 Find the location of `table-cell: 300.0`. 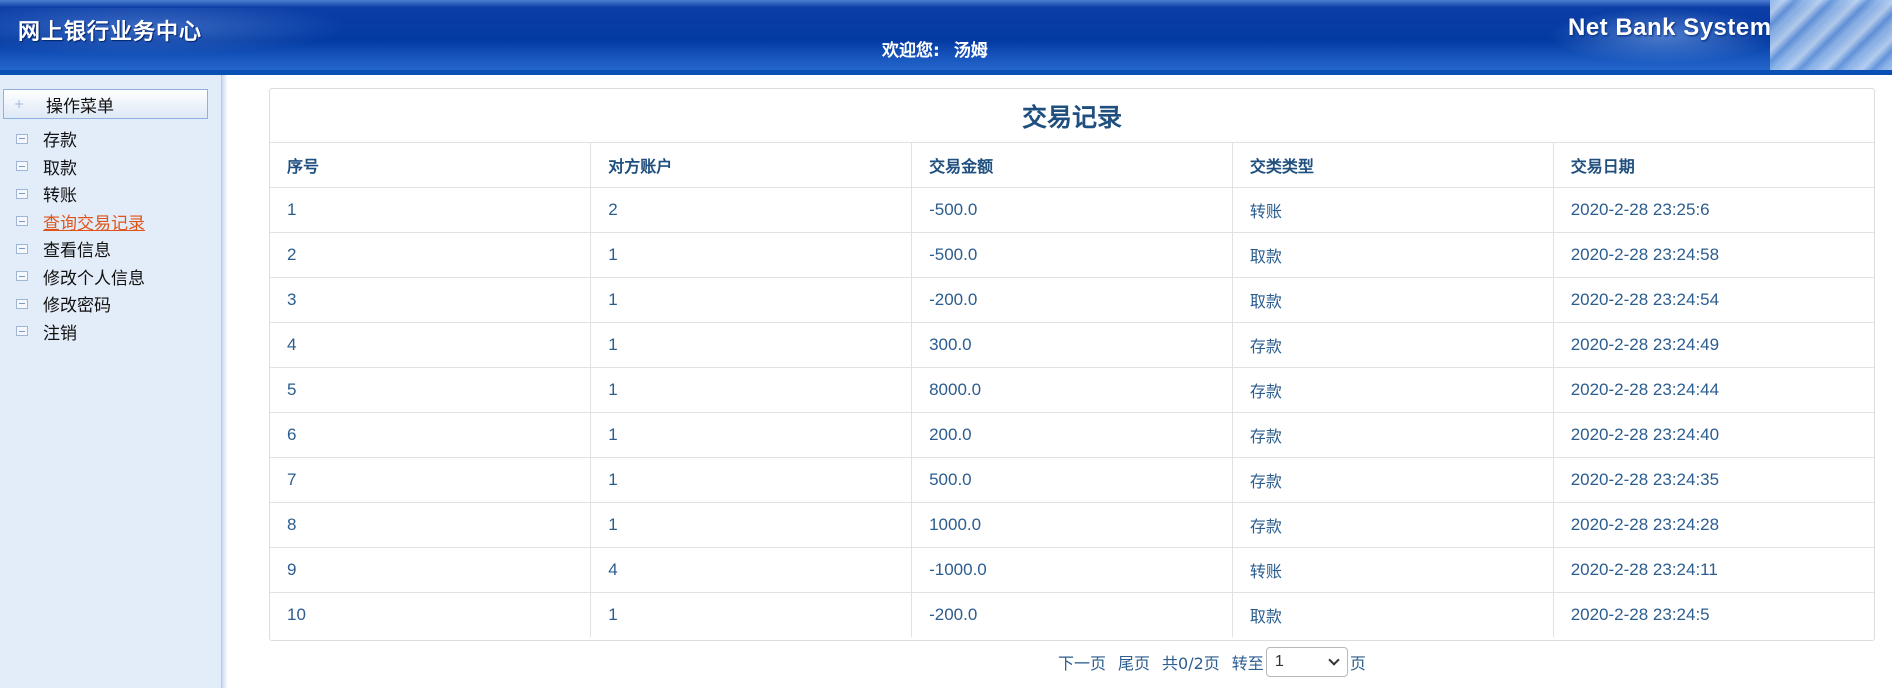

table-cell: 300.0 is located at coordinates (1072, 345).